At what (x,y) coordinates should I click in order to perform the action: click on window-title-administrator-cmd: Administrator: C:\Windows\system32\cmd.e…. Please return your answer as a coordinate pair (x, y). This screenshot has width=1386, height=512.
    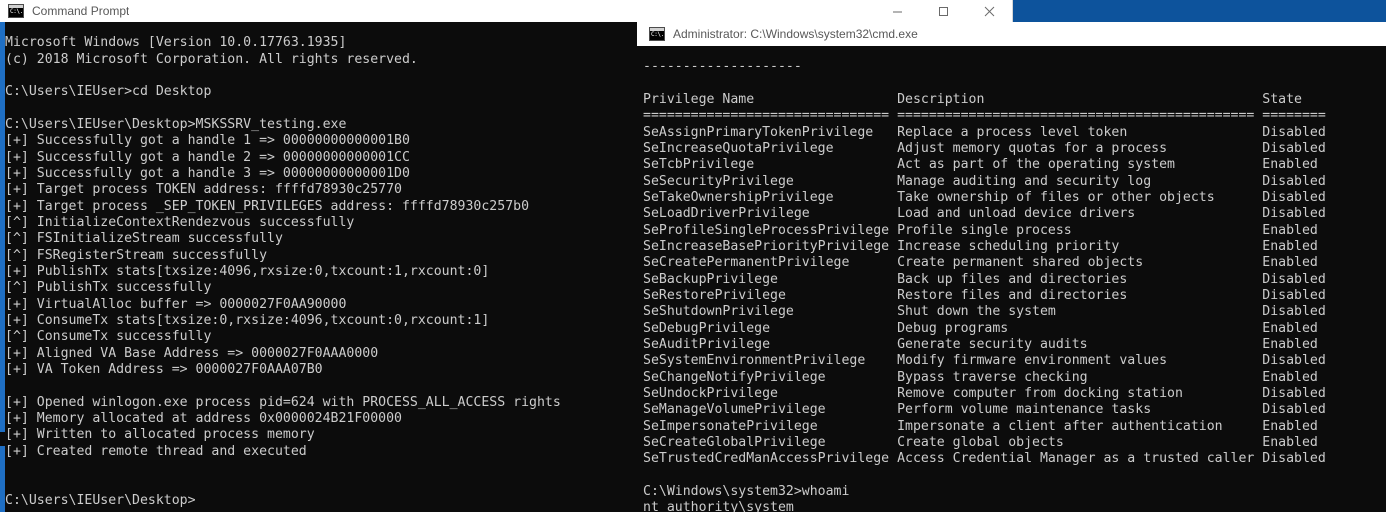
    Looking at the image, I should click on (795, 34).